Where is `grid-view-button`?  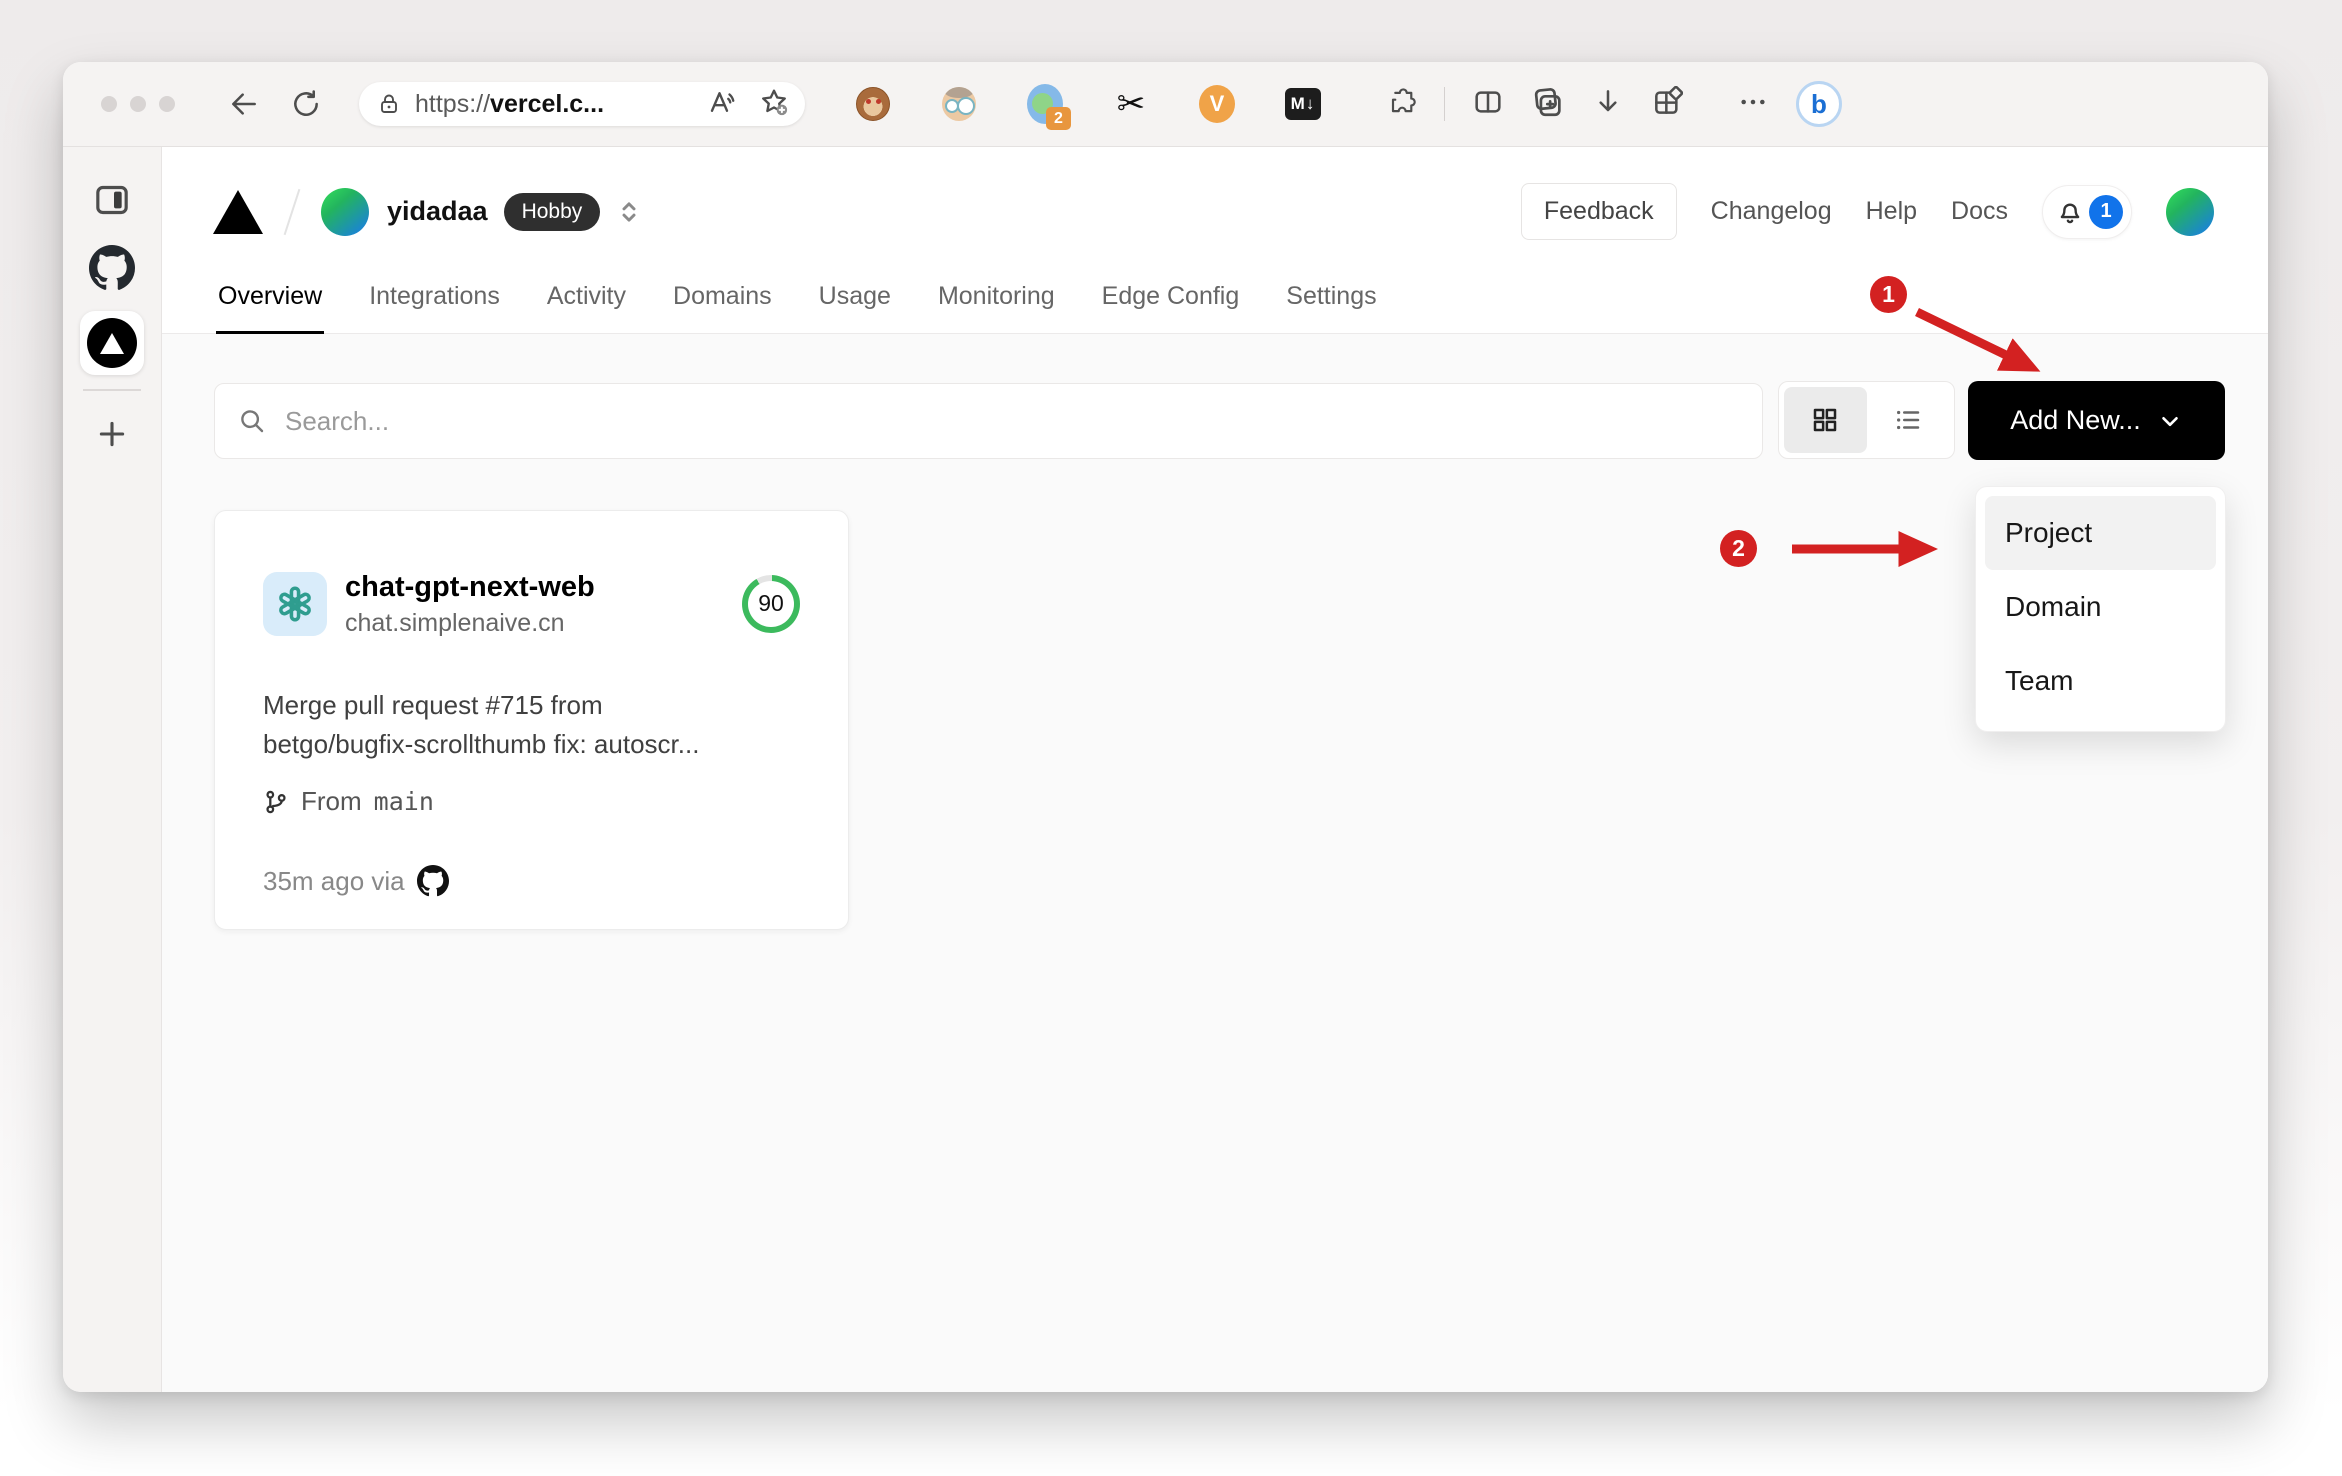 grid-view-button is located at coordinates (1825, 420).